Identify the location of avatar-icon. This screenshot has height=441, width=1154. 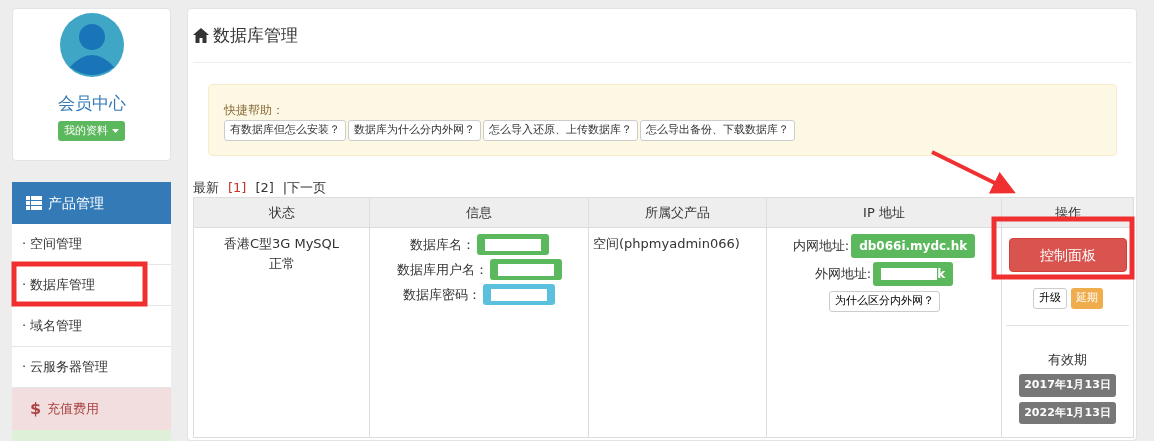
(91, 45).